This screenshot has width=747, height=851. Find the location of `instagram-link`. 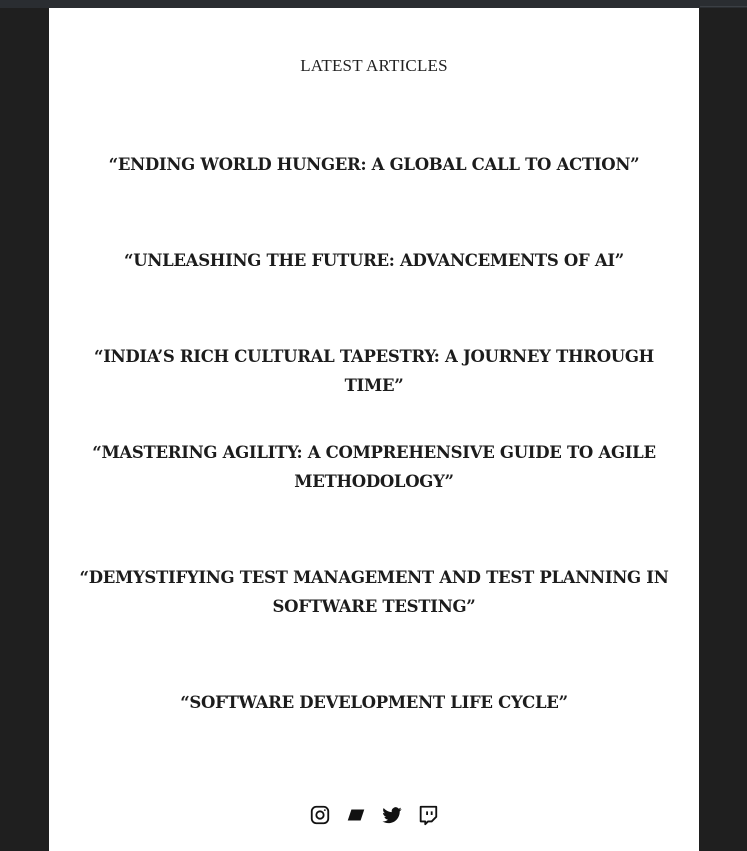

instagram-link is located at coordinates (320, 815).